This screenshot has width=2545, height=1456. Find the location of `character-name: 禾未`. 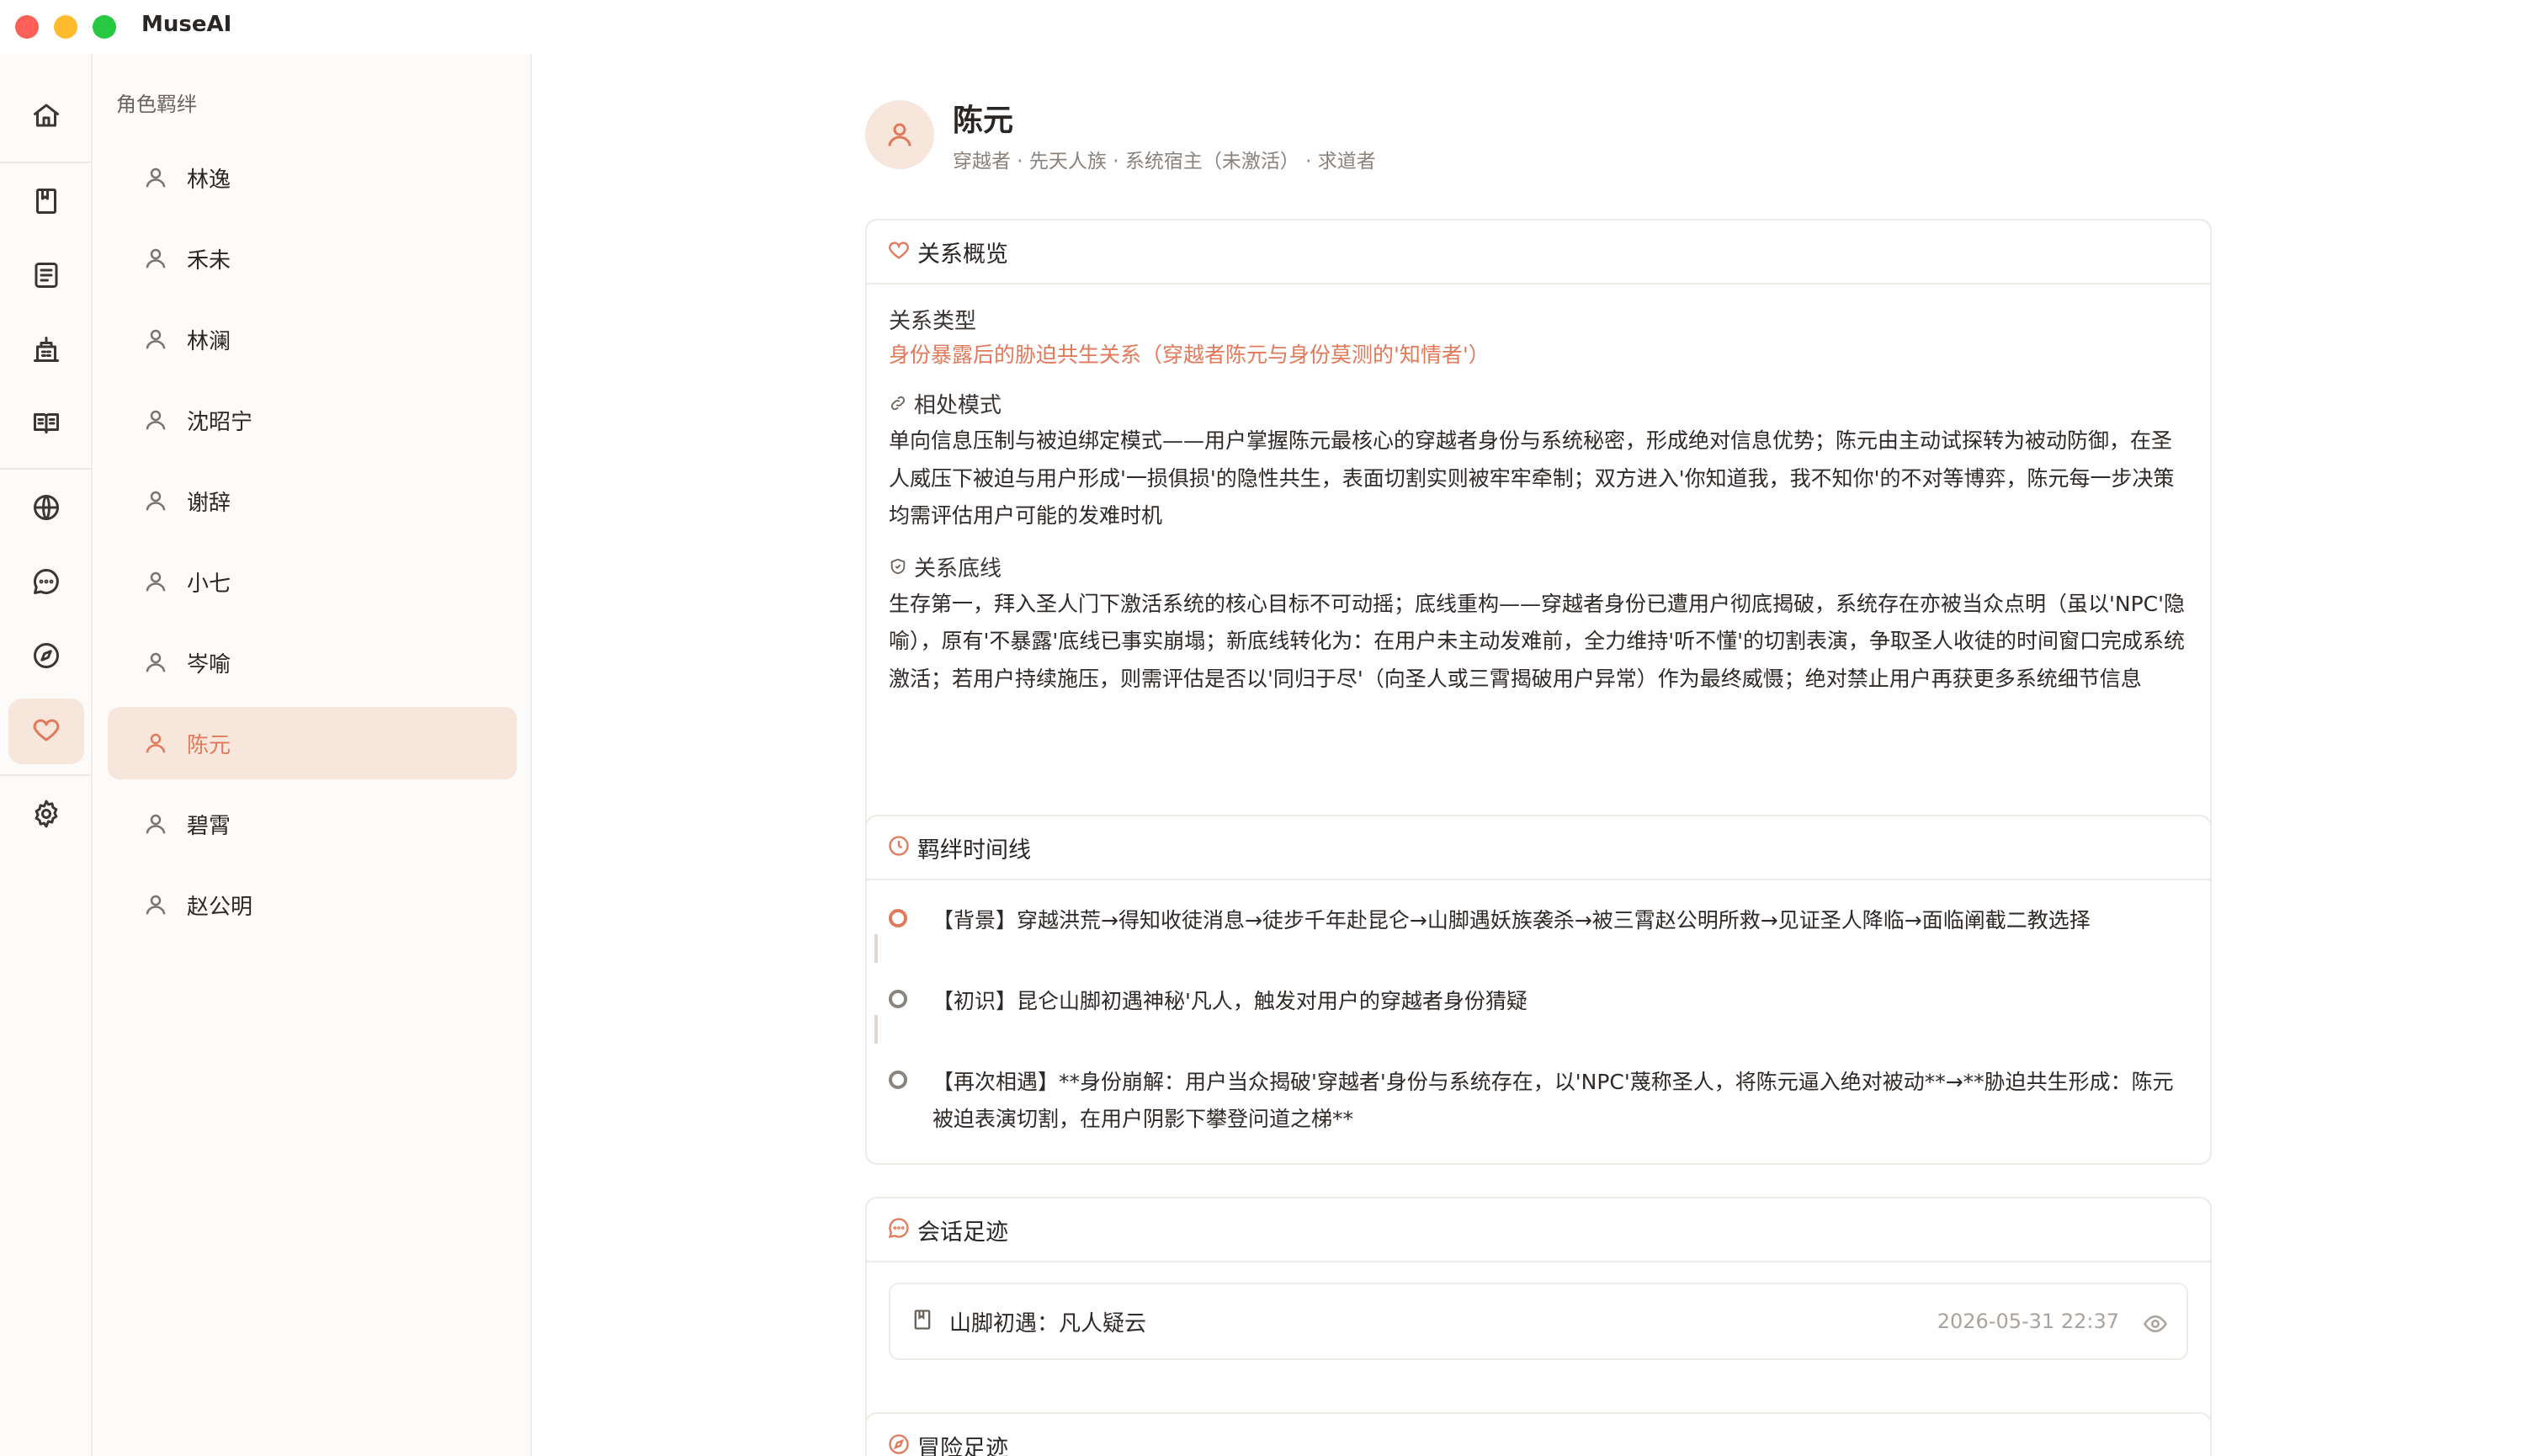

character-name: 禾未 is located at coordinates (209, 260).